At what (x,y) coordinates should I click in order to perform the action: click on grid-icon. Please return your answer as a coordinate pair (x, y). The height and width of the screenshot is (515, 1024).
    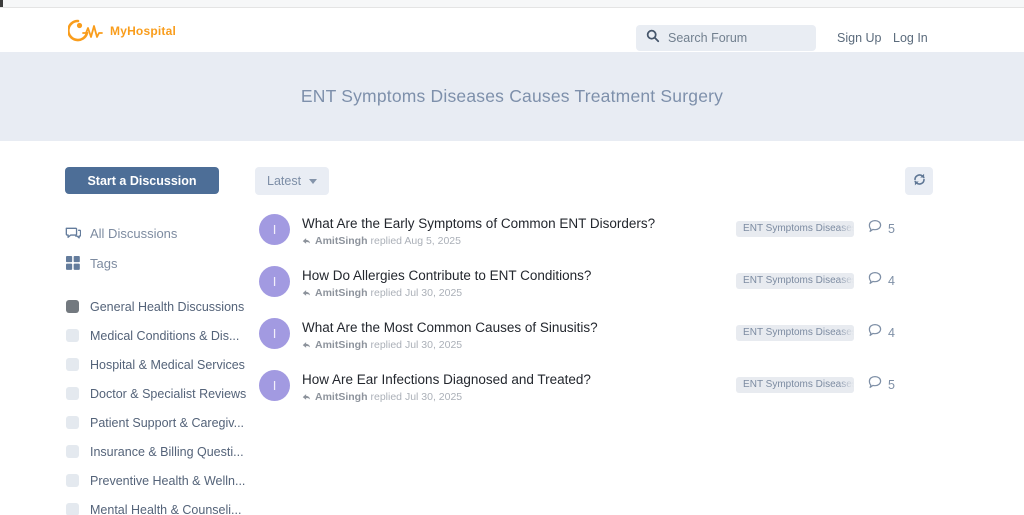
    Looking at the image, I should click on (73, 263).